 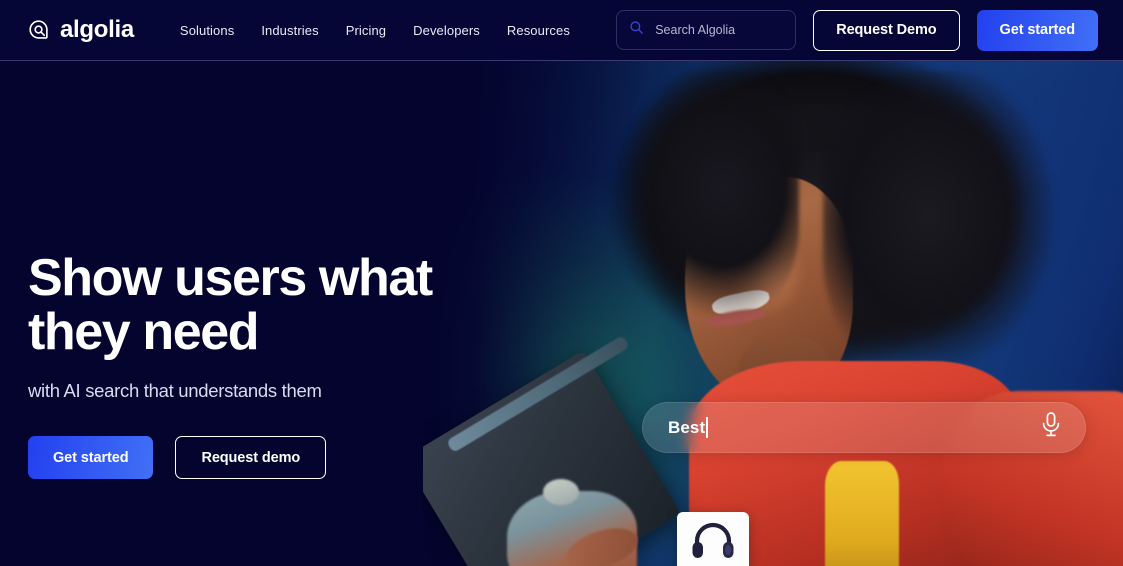 What do you see at coordinates (97, 29) in the screenshot?
I see `logo-text: algolia` at bounding box center [97, 29].